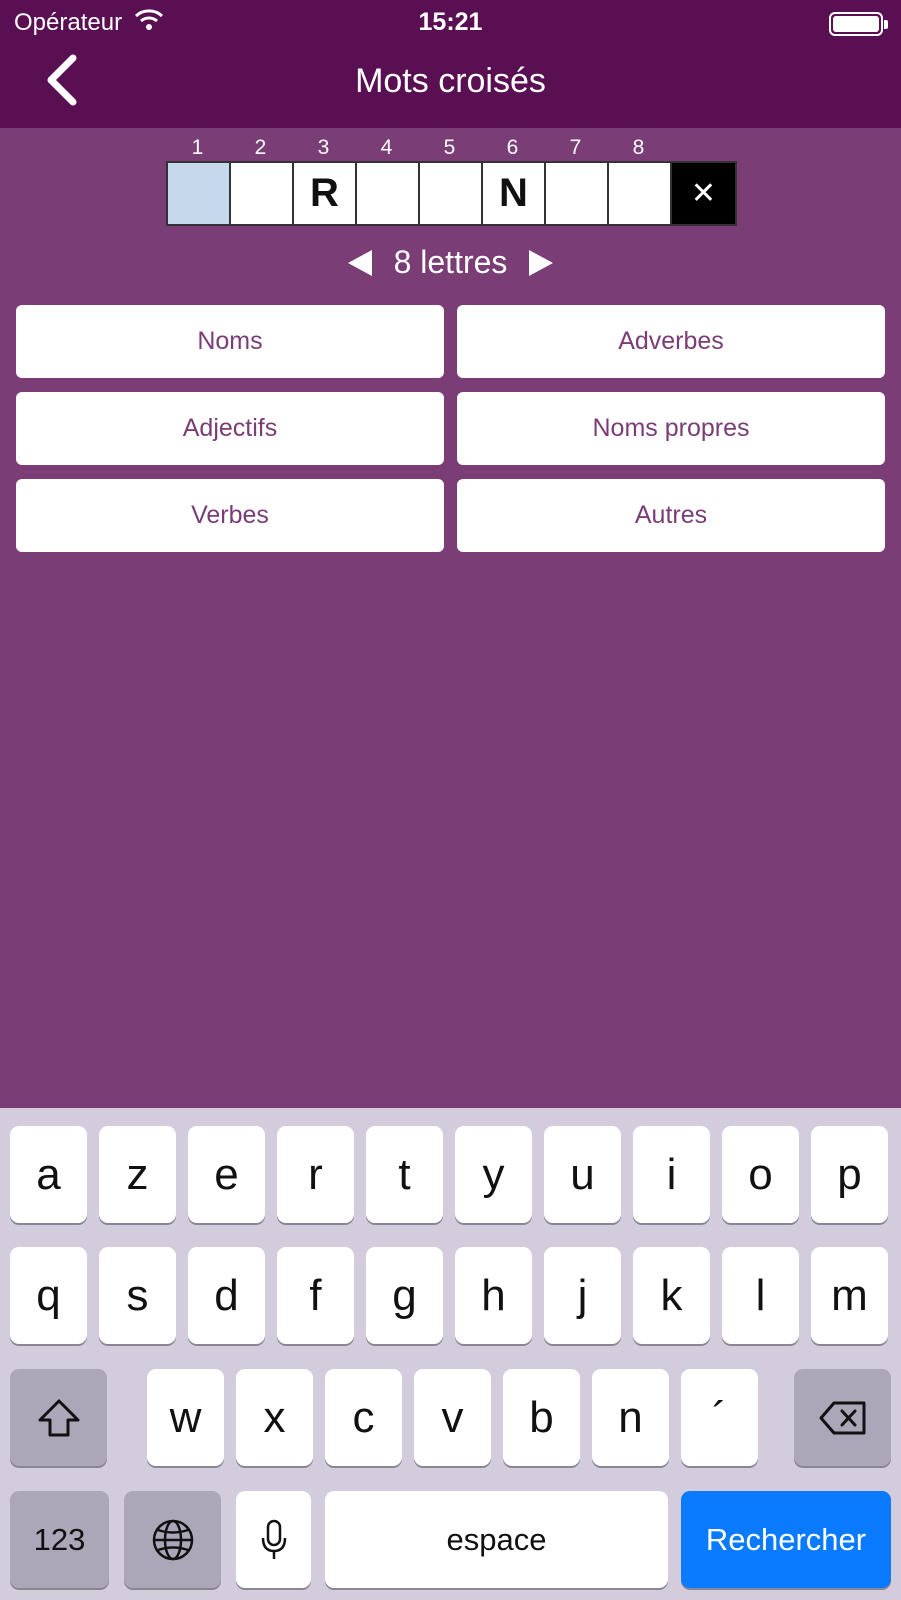 The height and width of the screenshot is (1600, 901). I want to click on column-number: 3, so click(323, 147).